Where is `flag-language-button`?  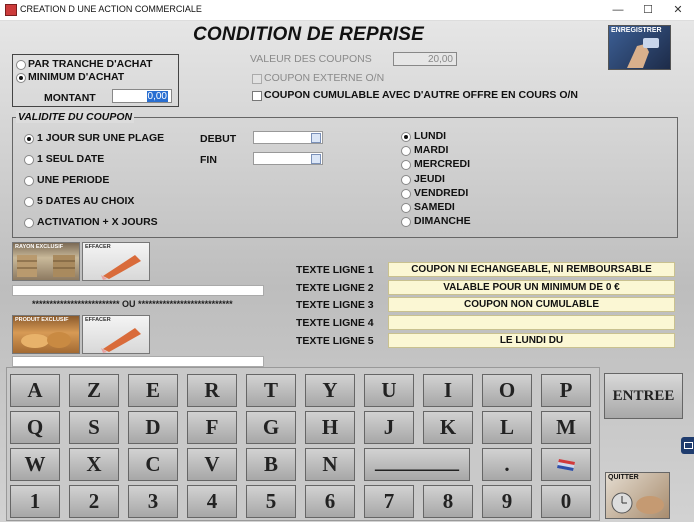 flag-language-button is located at coordinates (566, 464).